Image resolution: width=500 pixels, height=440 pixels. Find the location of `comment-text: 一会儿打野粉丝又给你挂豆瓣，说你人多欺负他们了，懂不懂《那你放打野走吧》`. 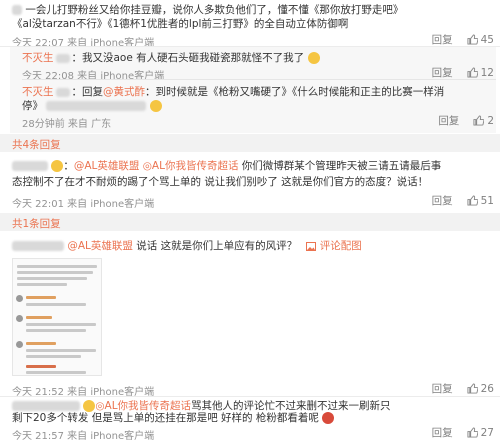

comment-text: 一会儿打野粉丝又给你挂豆瓣，说你人多欺负他们了，懂不懂《那你放打野走吧》 is located at coordinates (207, 10).